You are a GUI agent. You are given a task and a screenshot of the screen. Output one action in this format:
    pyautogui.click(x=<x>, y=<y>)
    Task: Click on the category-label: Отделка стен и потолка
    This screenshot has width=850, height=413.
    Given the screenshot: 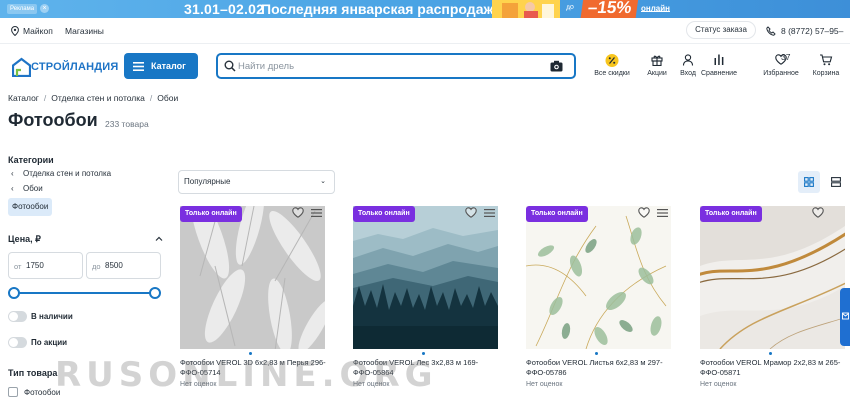 What is the action you would take?
    pyautogui.click(x=67, y=173)
    